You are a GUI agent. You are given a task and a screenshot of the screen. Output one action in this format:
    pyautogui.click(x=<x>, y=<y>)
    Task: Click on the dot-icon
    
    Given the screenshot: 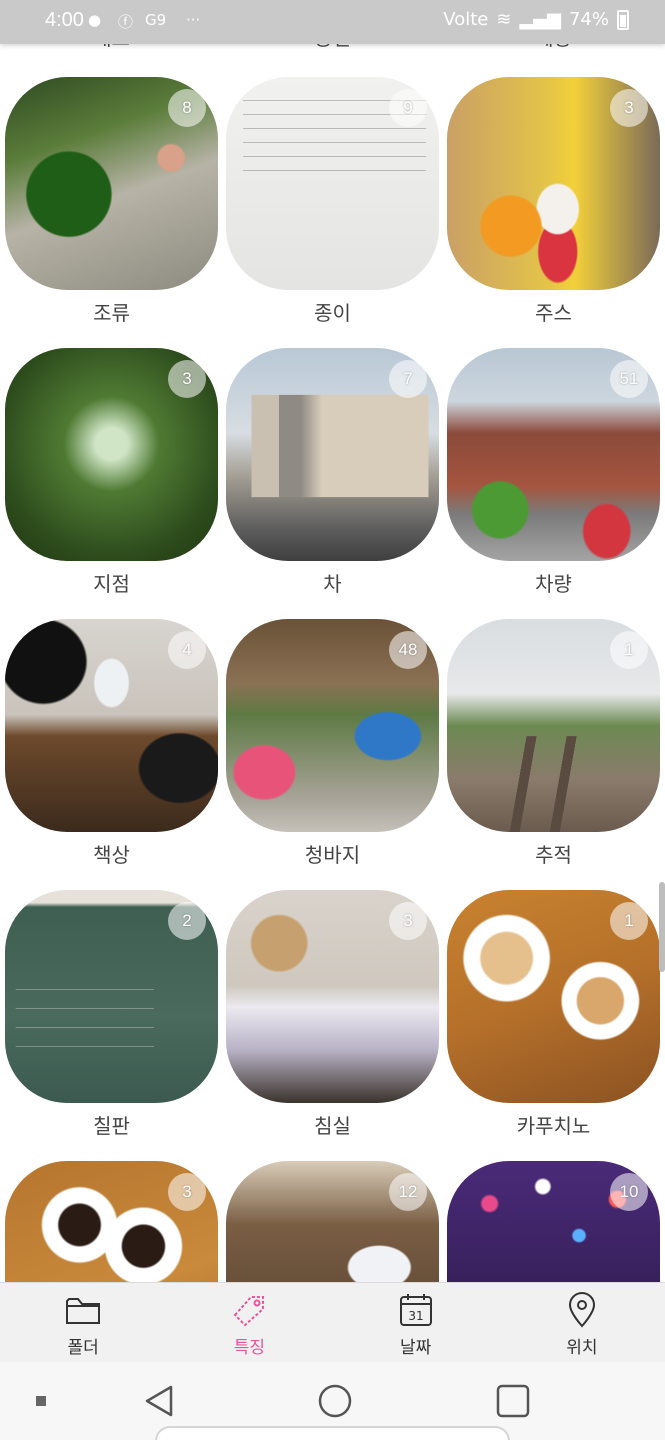 What is the action you would take?
    pyautogui.click(x=41, y=1401)
    